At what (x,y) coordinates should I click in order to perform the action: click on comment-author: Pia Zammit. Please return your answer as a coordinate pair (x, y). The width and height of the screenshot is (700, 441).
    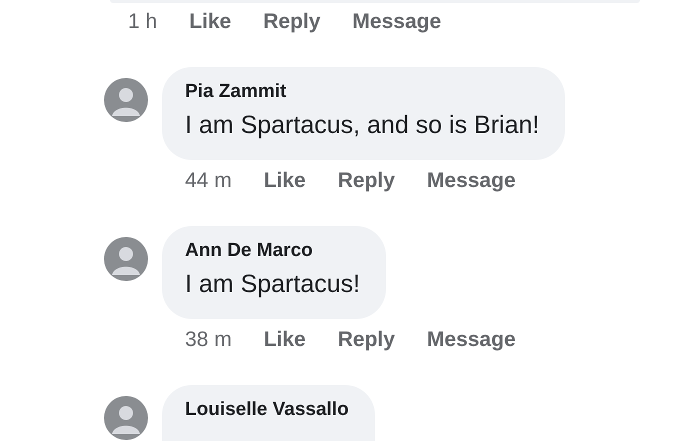
    Looking at the image, I should click on (362, 92).